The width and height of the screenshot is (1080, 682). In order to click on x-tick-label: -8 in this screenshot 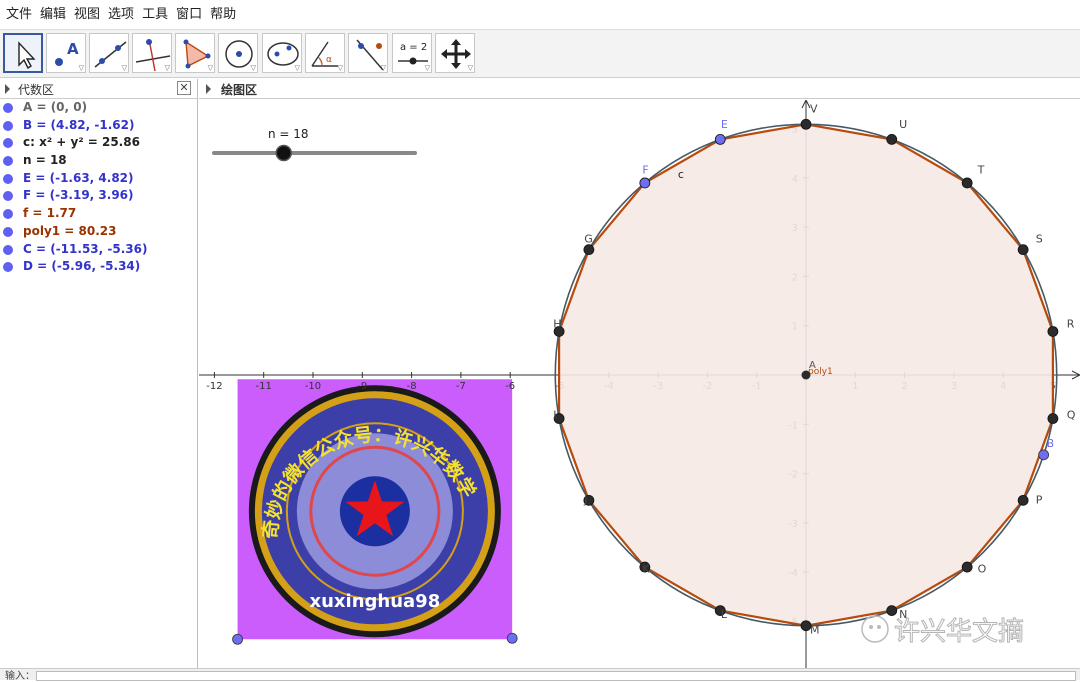, I will do `click(412, 386)`.